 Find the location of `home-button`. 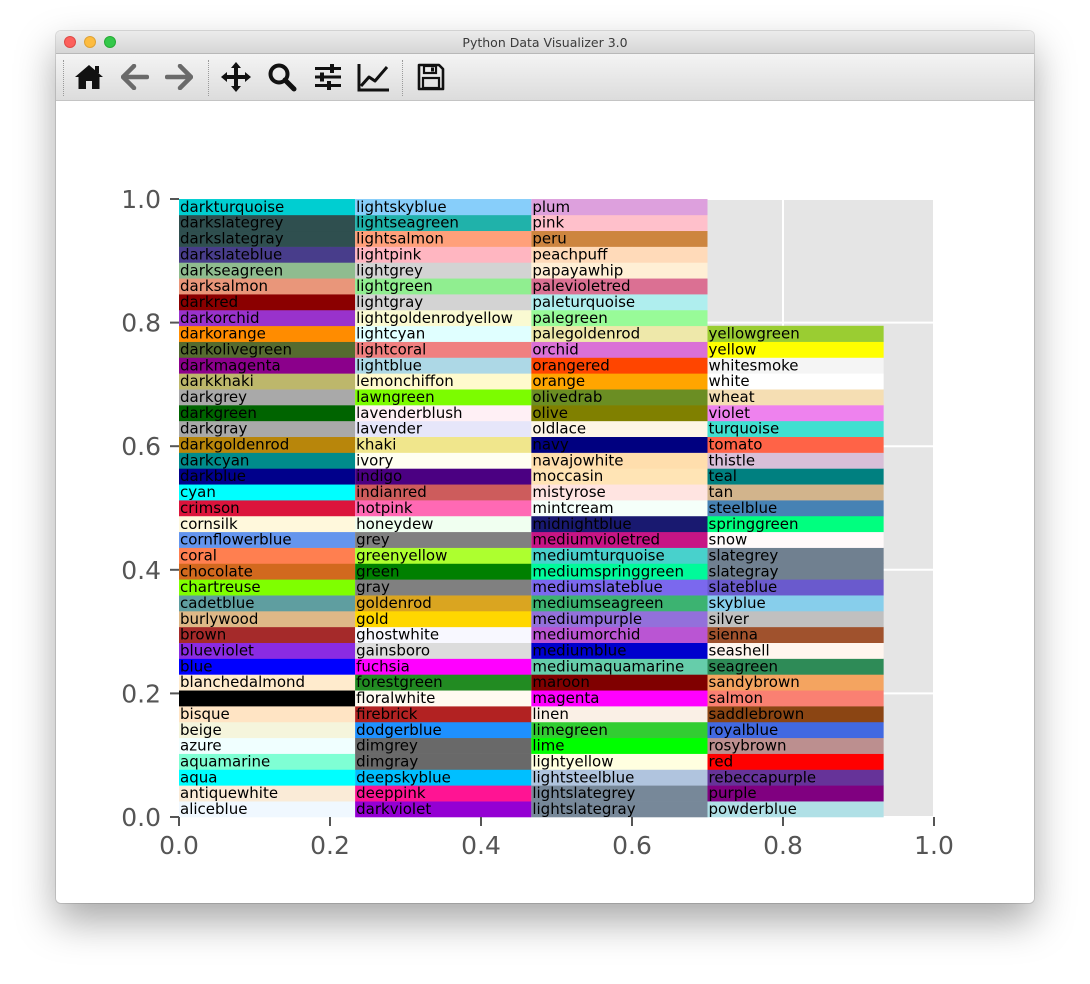

home-button is located at coordinates (89, 77).